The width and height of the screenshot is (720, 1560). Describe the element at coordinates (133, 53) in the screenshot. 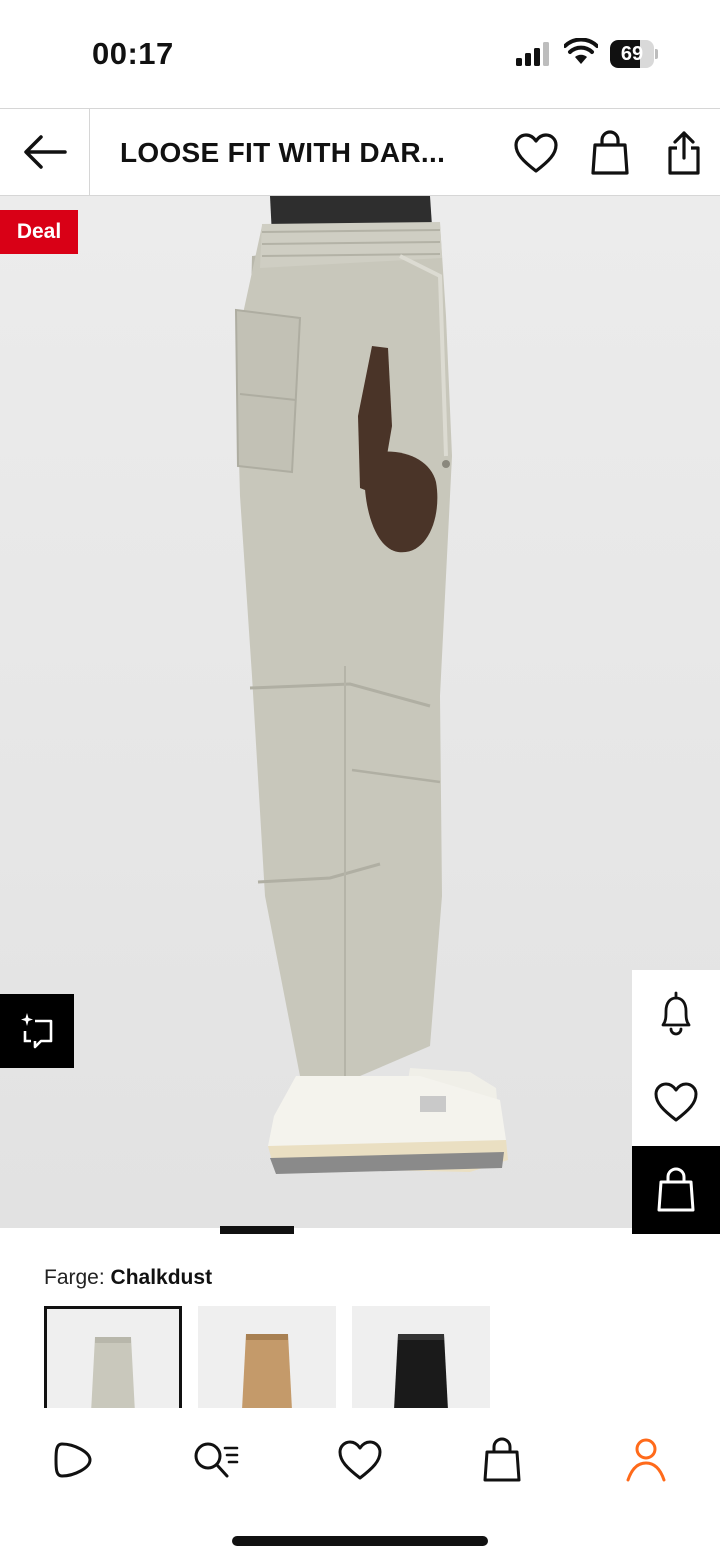

I see `status-time: 00:17` at that location.